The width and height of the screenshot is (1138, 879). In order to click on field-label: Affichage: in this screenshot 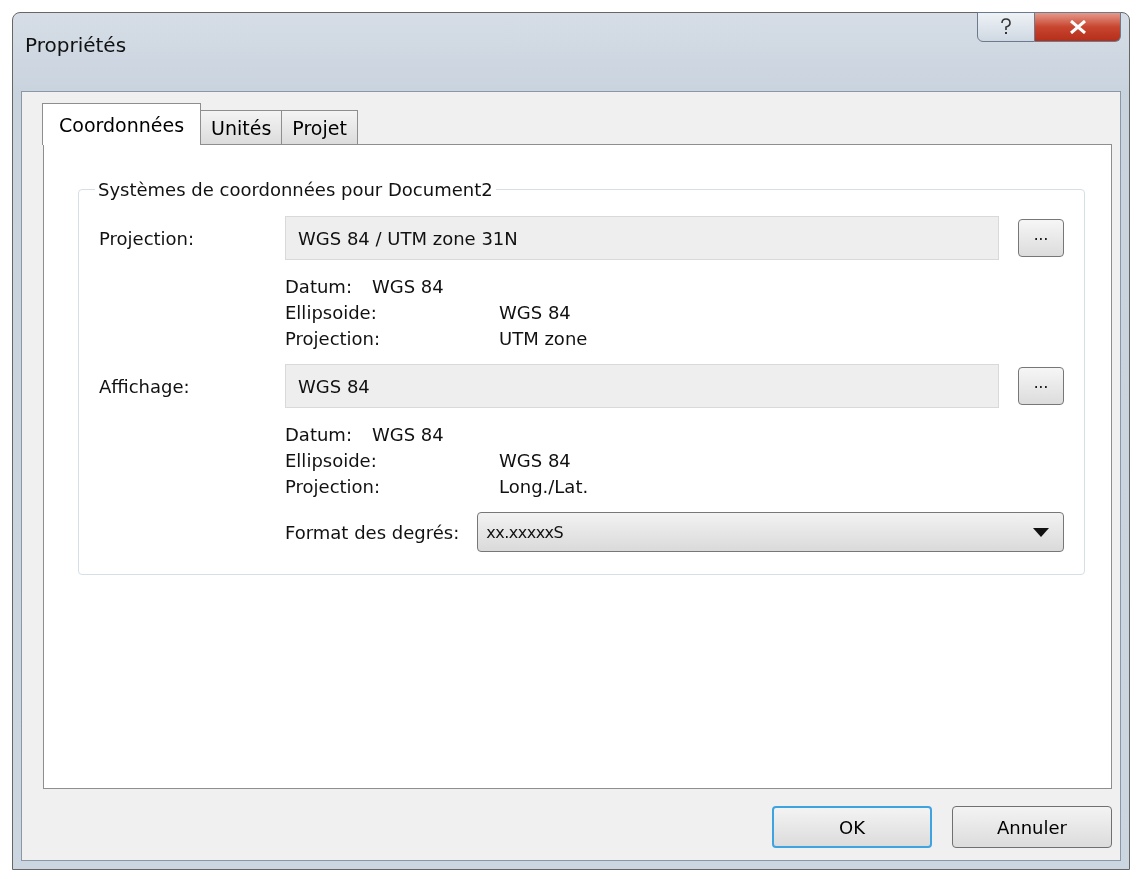, I will do `click(145, 386)`.